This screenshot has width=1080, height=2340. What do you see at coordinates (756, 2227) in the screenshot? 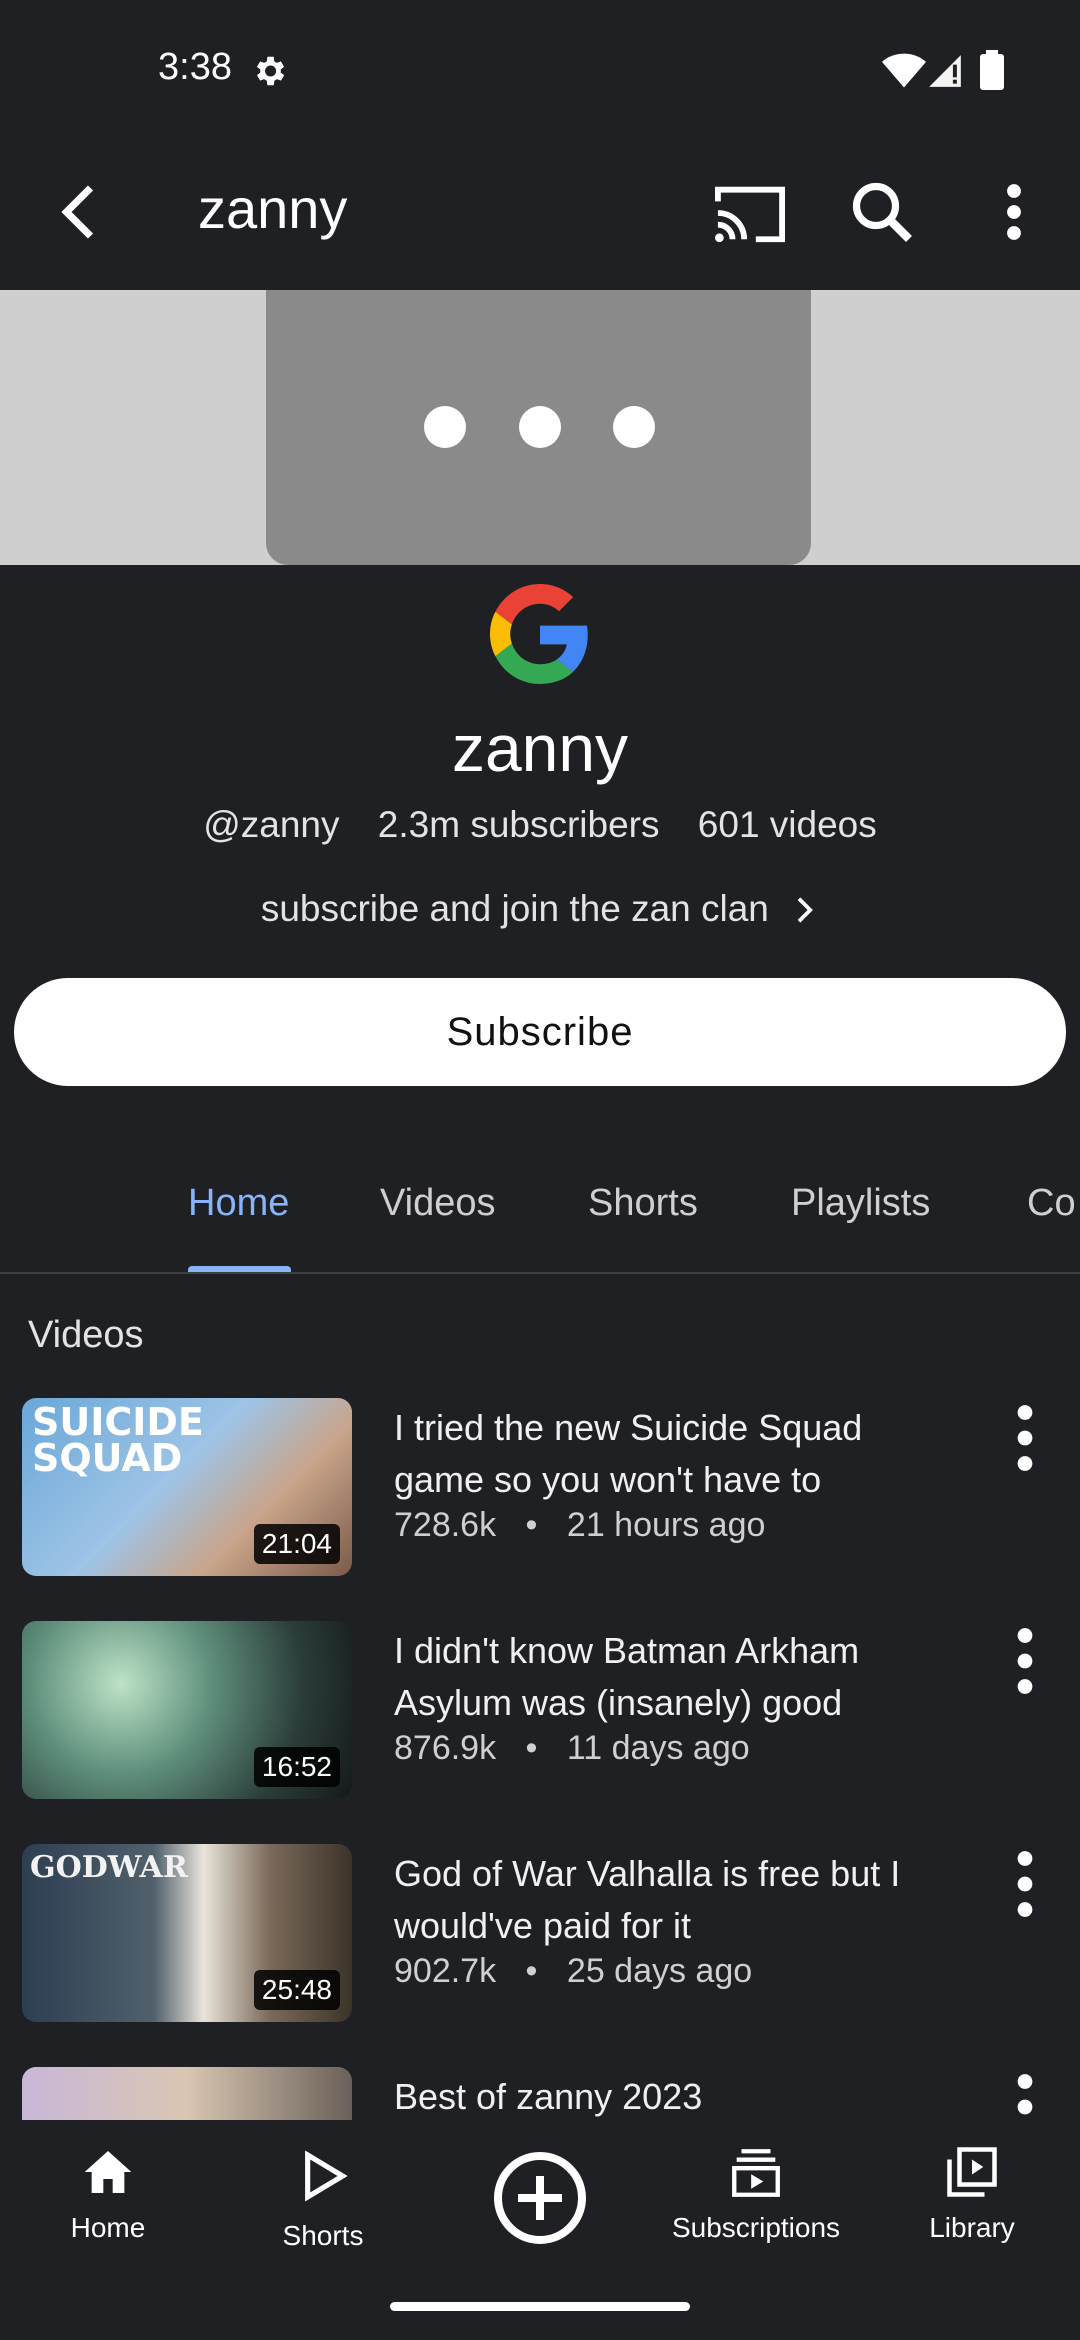
I see `nav-subscriptions-label: Subscriptions` at bounding box center [756, 2227].